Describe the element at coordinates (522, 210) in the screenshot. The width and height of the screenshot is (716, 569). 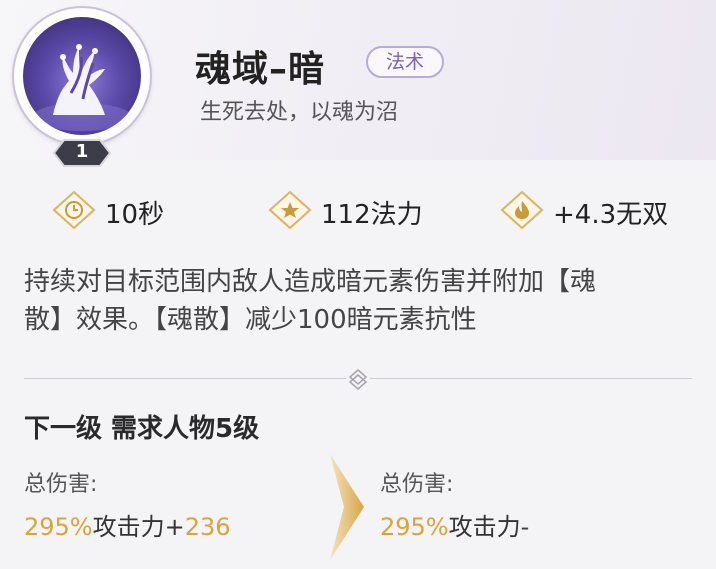
I see `flame-icon` at that location.